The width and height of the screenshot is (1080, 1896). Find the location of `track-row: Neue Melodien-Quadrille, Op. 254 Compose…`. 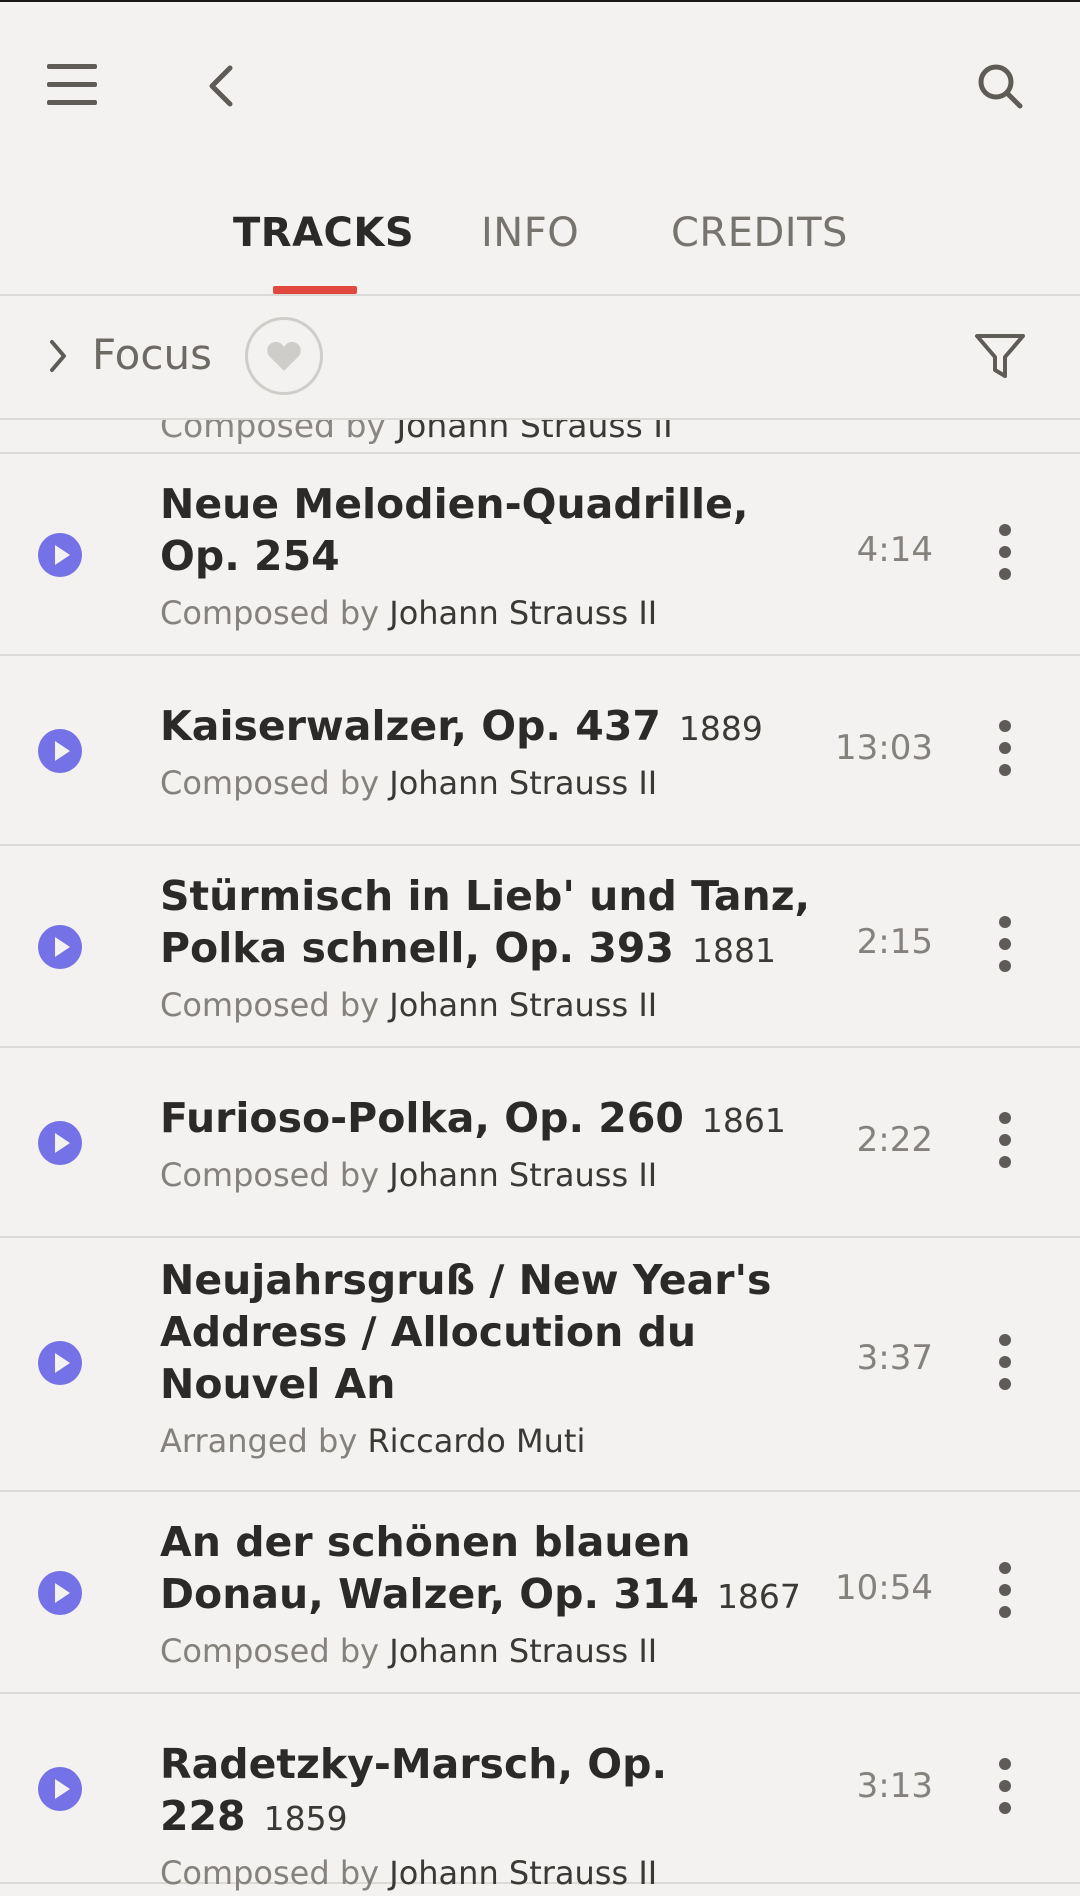

track-row: Neue Melodien-Quadrille, Op. 254 Compose… is located at coordinates (540, 555).